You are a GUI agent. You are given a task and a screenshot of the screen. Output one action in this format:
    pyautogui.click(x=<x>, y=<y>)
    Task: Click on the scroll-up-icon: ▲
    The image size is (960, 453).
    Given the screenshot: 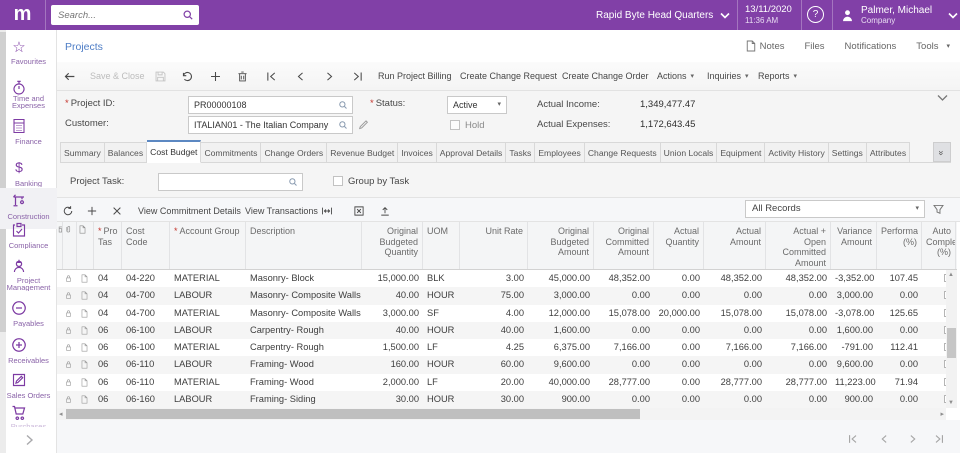 What is the action you would take?
    pyautogui.click(x=951, y=275)
    